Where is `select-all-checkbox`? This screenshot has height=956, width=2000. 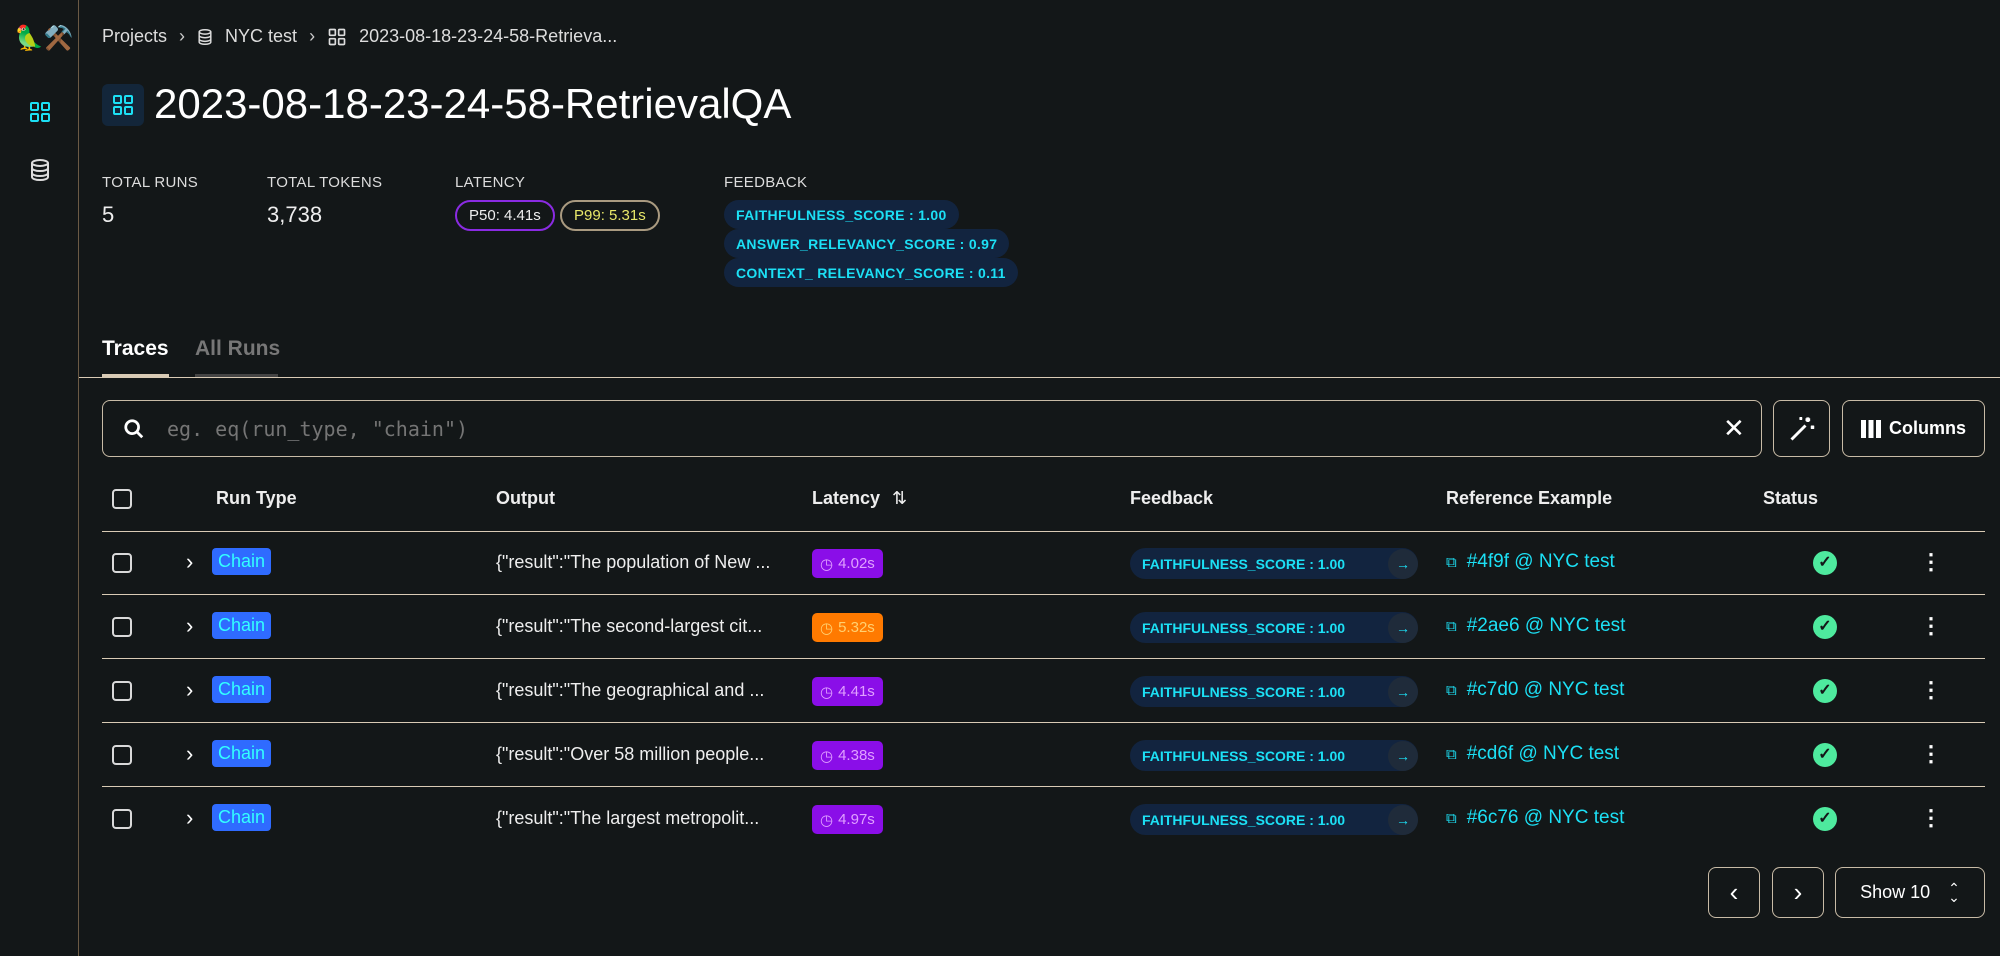
select-all-checkbox is located at coordinates (122, 499).